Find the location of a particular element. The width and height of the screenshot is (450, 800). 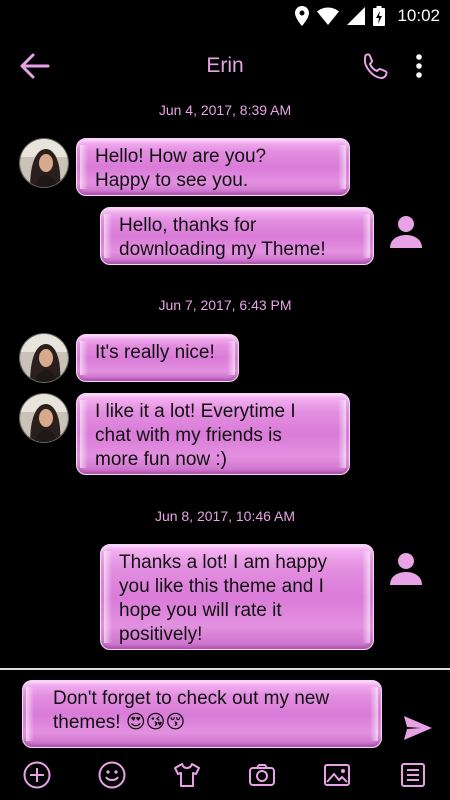

bottom-toolbar is located at coordinates (225, 776).